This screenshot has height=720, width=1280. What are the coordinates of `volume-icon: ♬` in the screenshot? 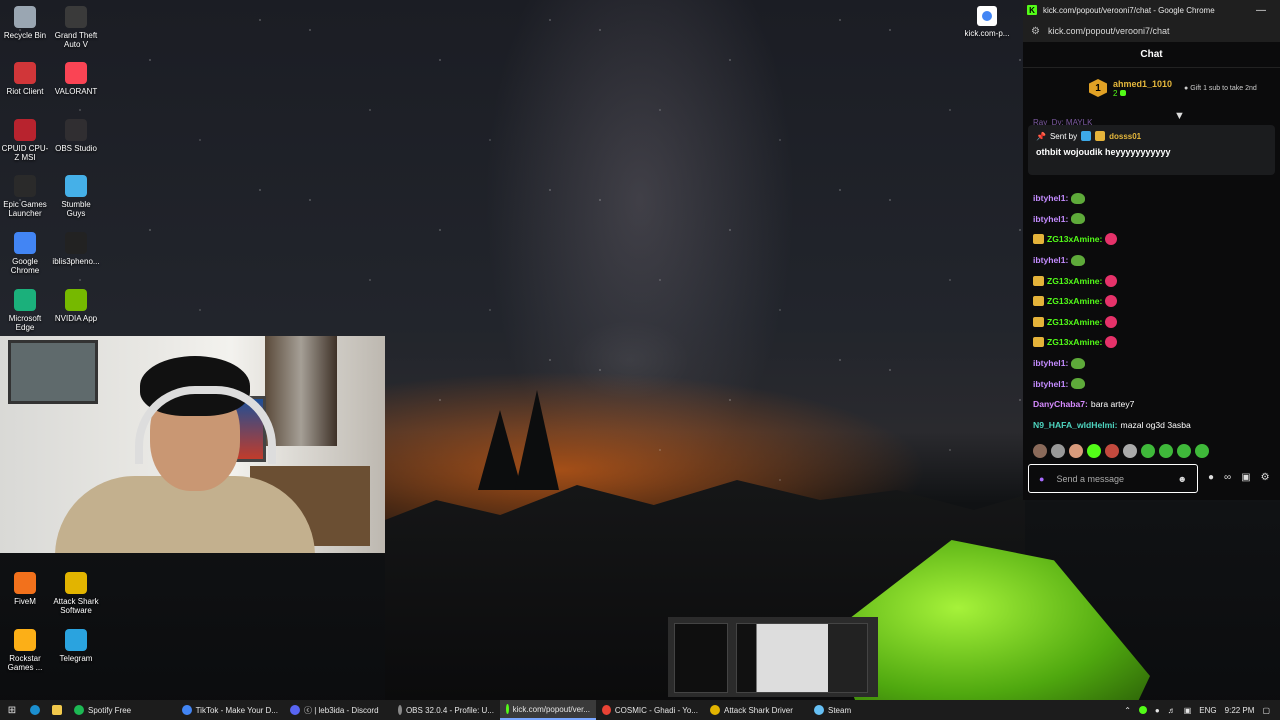 It's located at (1172, 710).